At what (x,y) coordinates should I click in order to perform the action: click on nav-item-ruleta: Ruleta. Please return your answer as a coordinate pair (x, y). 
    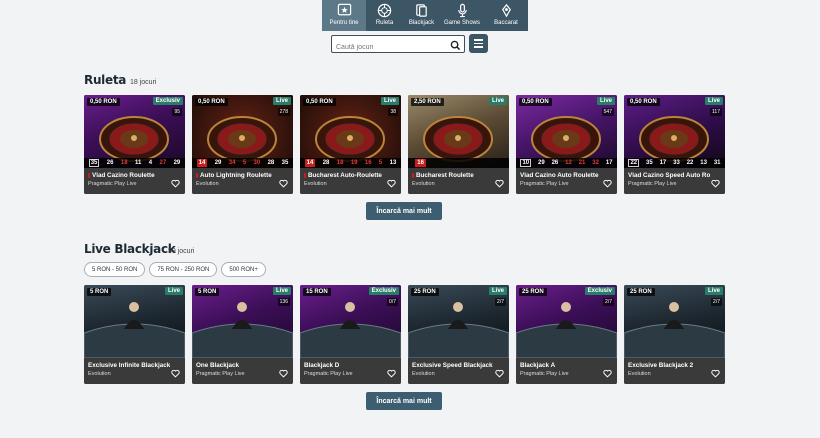
    Looking at the image, I should click on (384, 15).